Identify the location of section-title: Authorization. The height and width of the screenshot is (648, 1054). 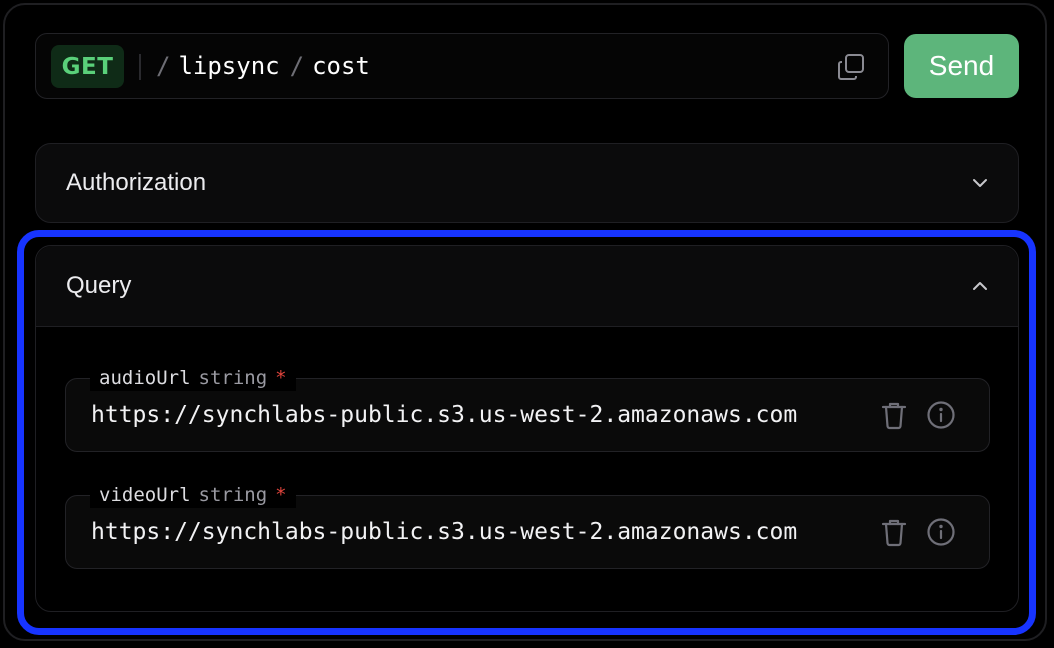
(136, 182).